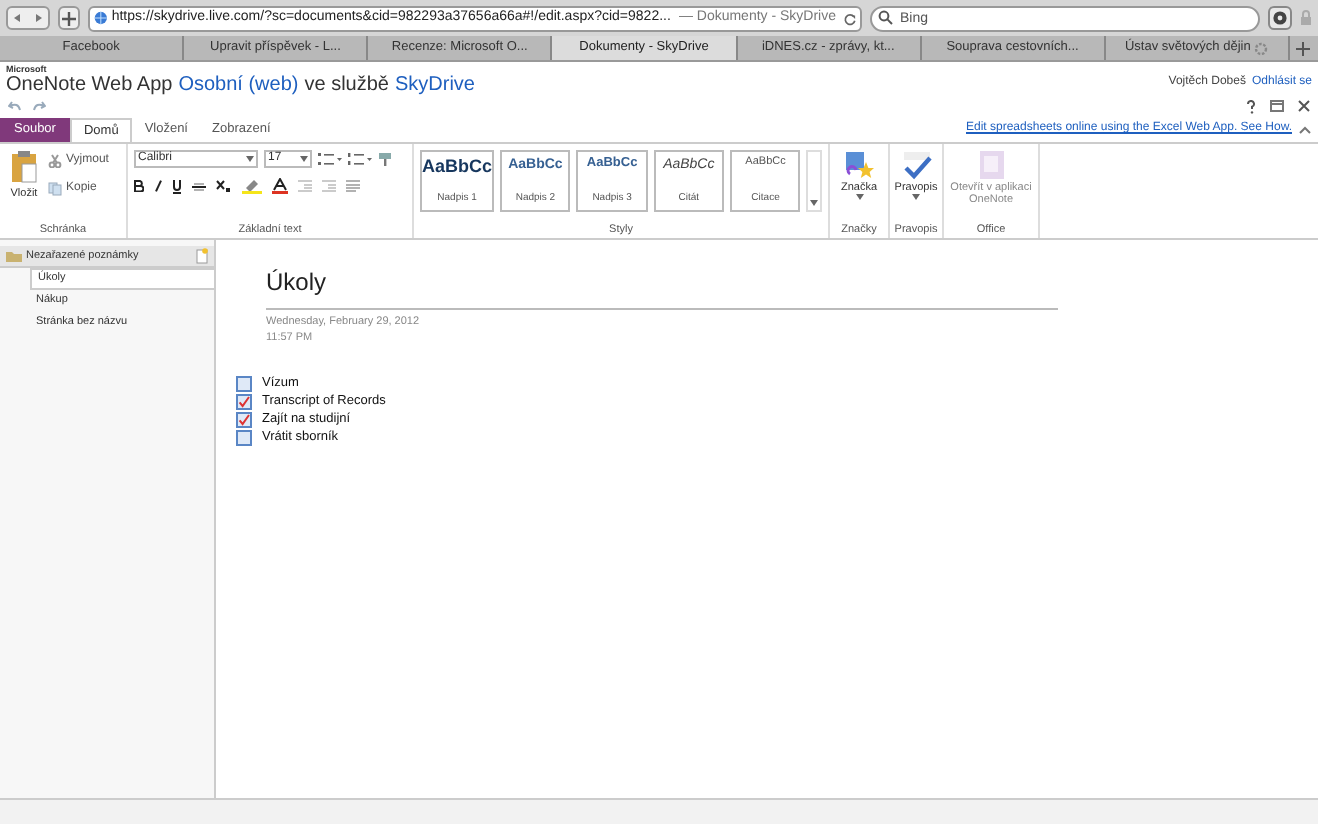 The image size is (1318, 824). I want to click on reload-icon, so click(850, 18).